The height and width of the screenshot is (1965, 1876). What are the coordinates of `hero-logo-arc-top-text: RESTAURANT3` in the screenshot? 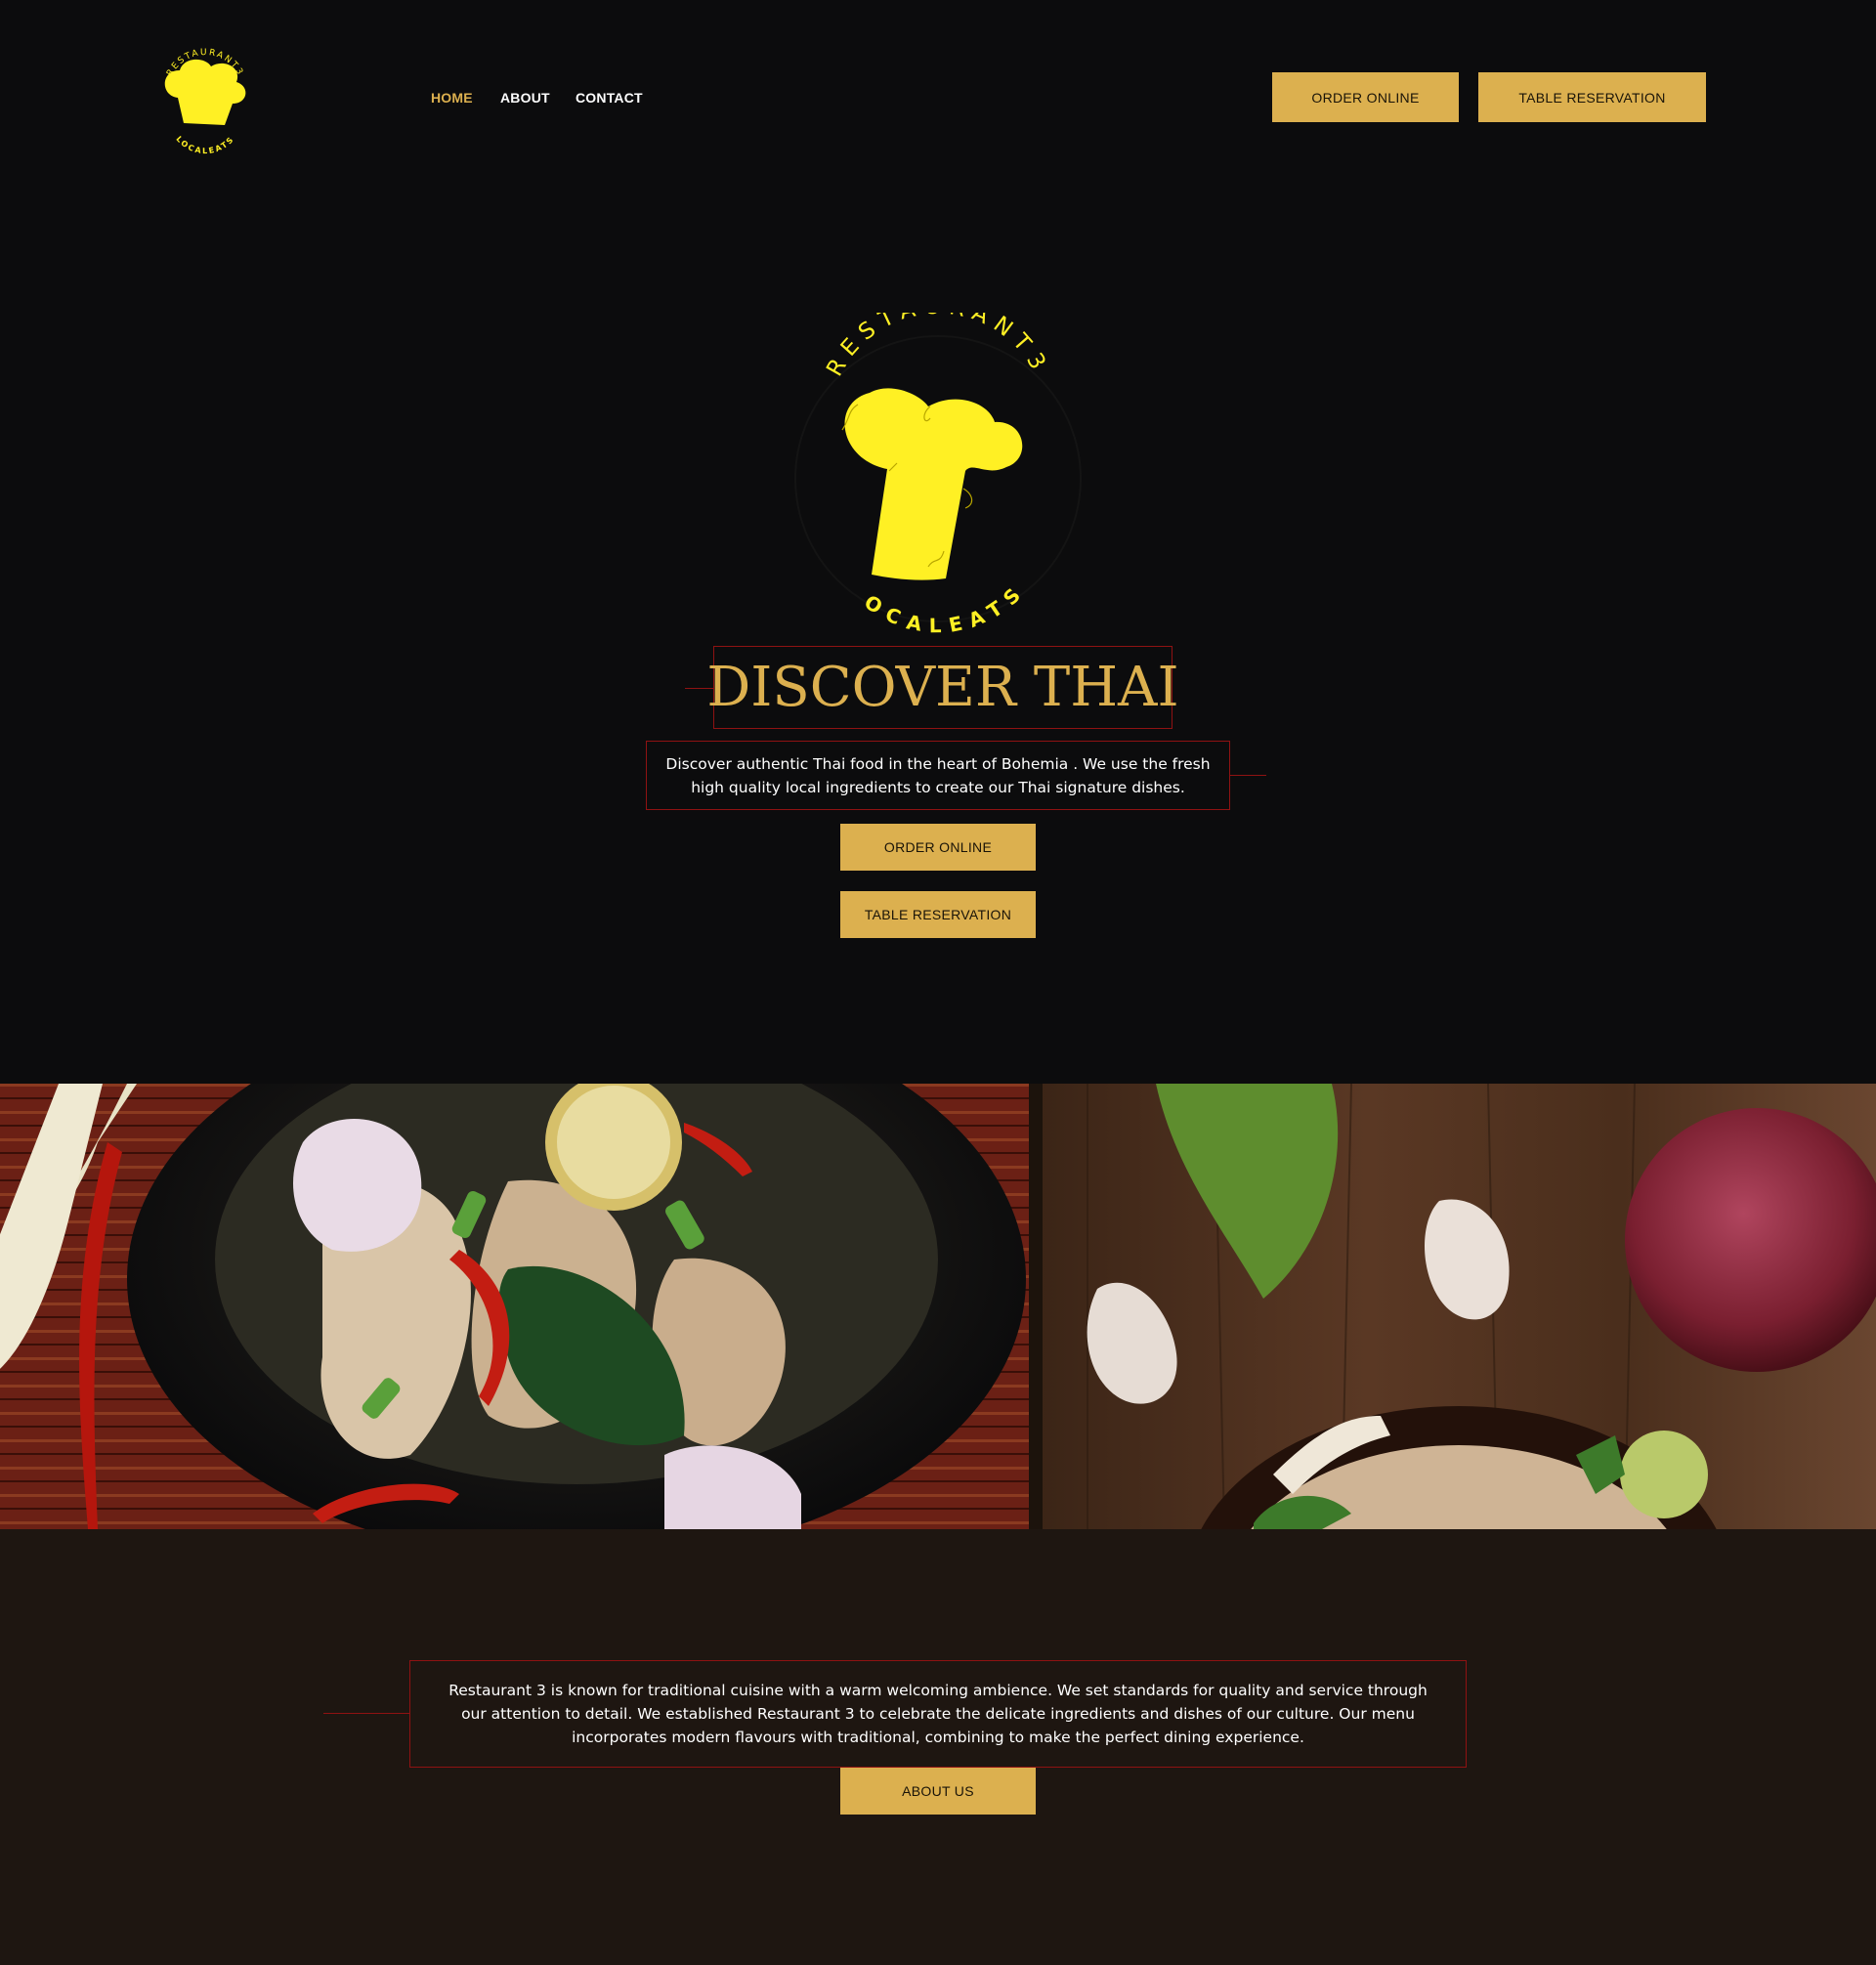 It's located at (937, 347).